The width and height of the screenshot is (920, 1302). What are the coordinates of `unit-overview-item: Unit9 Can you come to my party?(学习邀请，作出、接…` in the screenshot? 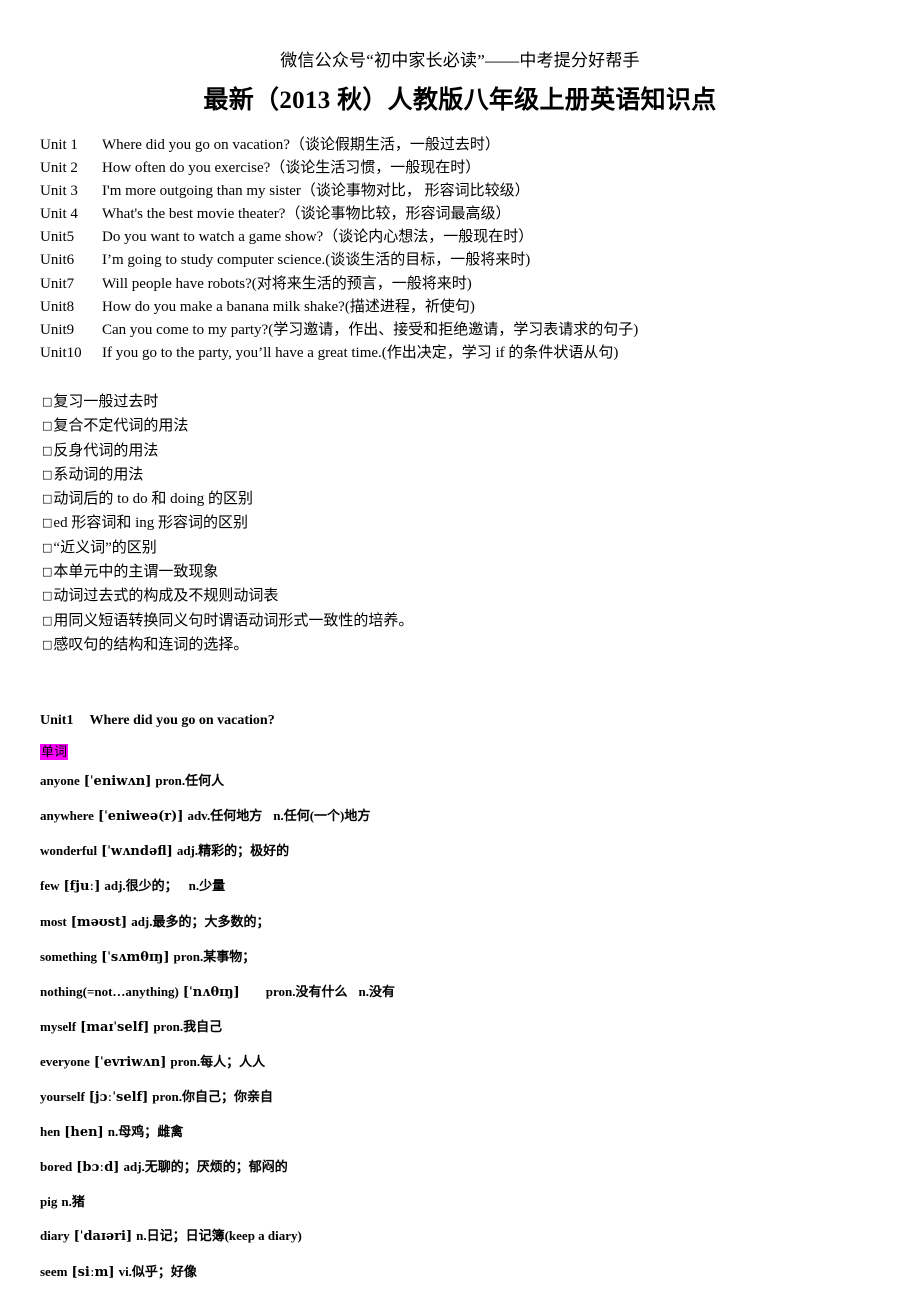 It's located at (460, 330).